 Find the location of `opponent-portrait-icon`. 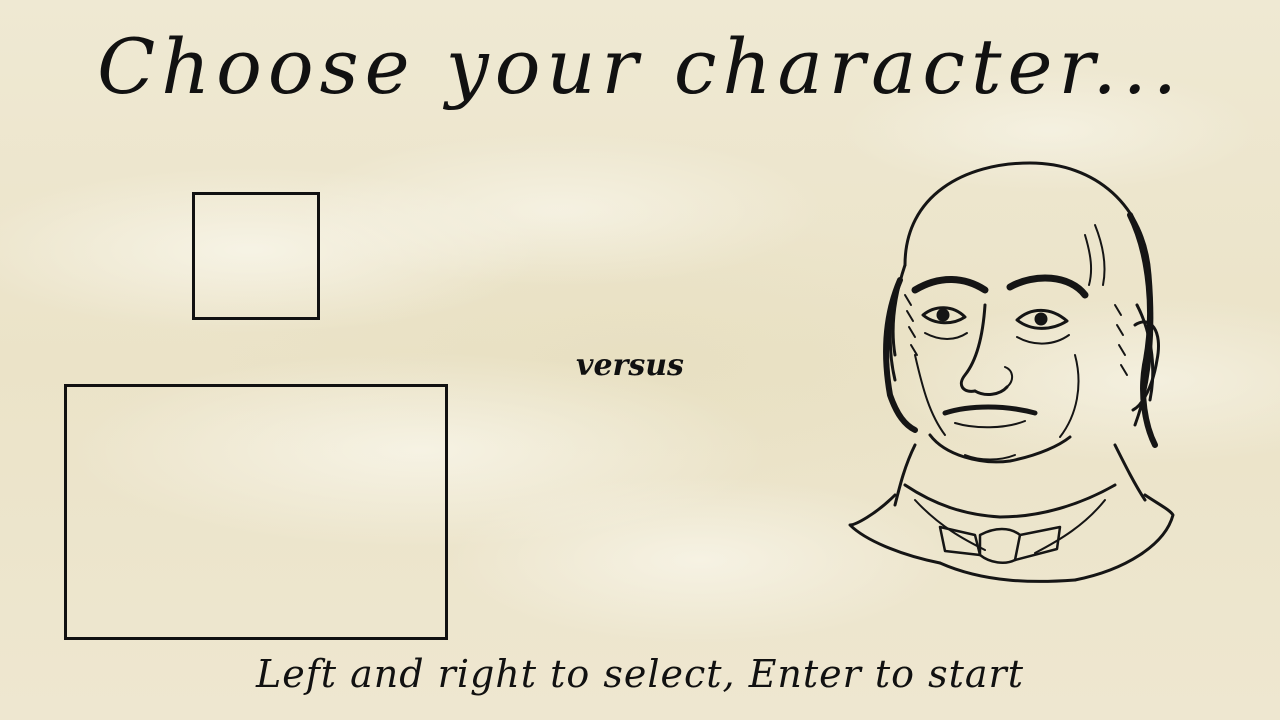

opponent-portrait-icon is located at coordinates (1011, 372).